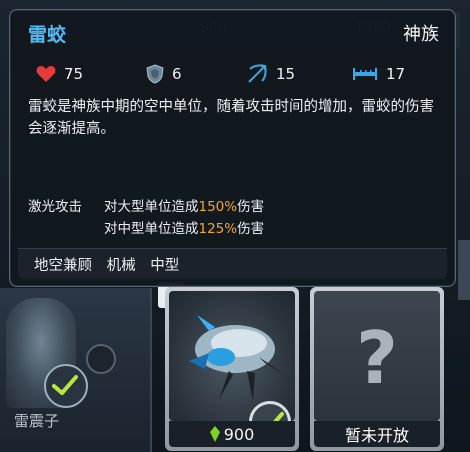 The image size is (470, 452). Describe the element at coordinates (63, 266) in the screenshot. I see `unit-tag: 地空兼顾` at that location.